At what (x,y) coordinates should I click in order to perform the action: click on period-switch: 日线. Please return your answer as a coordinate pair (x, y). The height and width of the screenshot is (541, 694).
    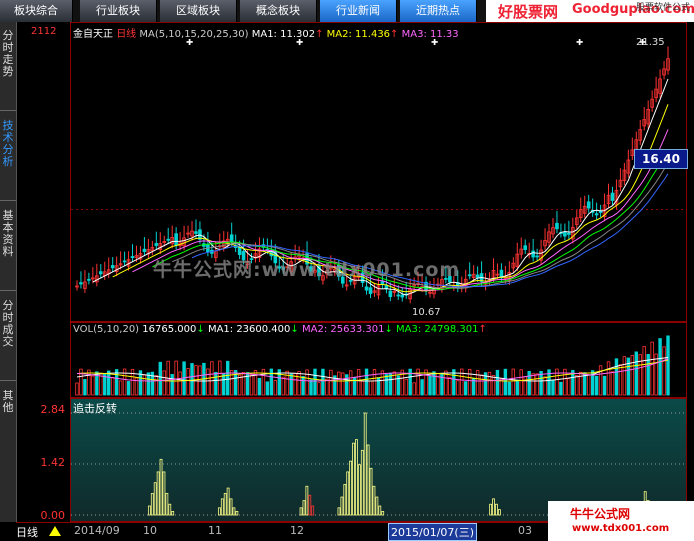
    Looking at the image, I should click on (27, 532).